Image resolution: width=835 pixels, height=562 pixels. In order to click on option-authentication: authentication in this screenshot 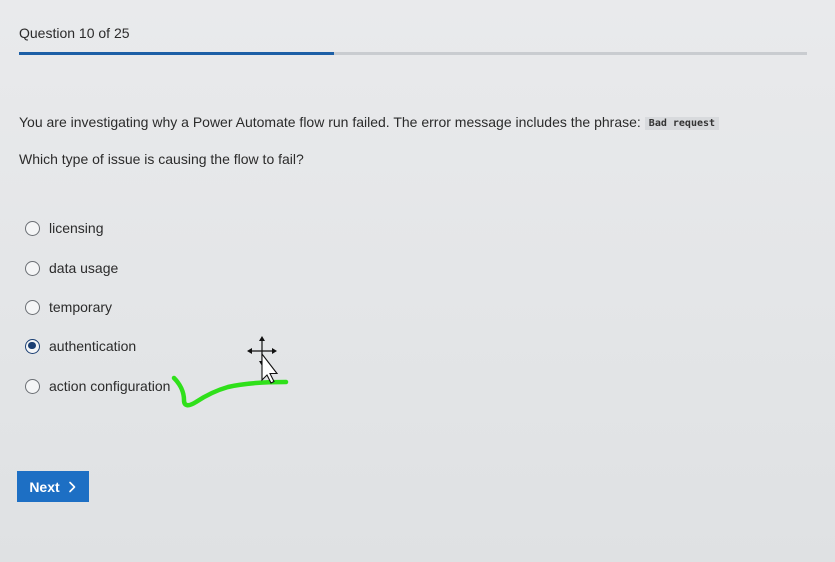, I will do `click(80, 346)`.